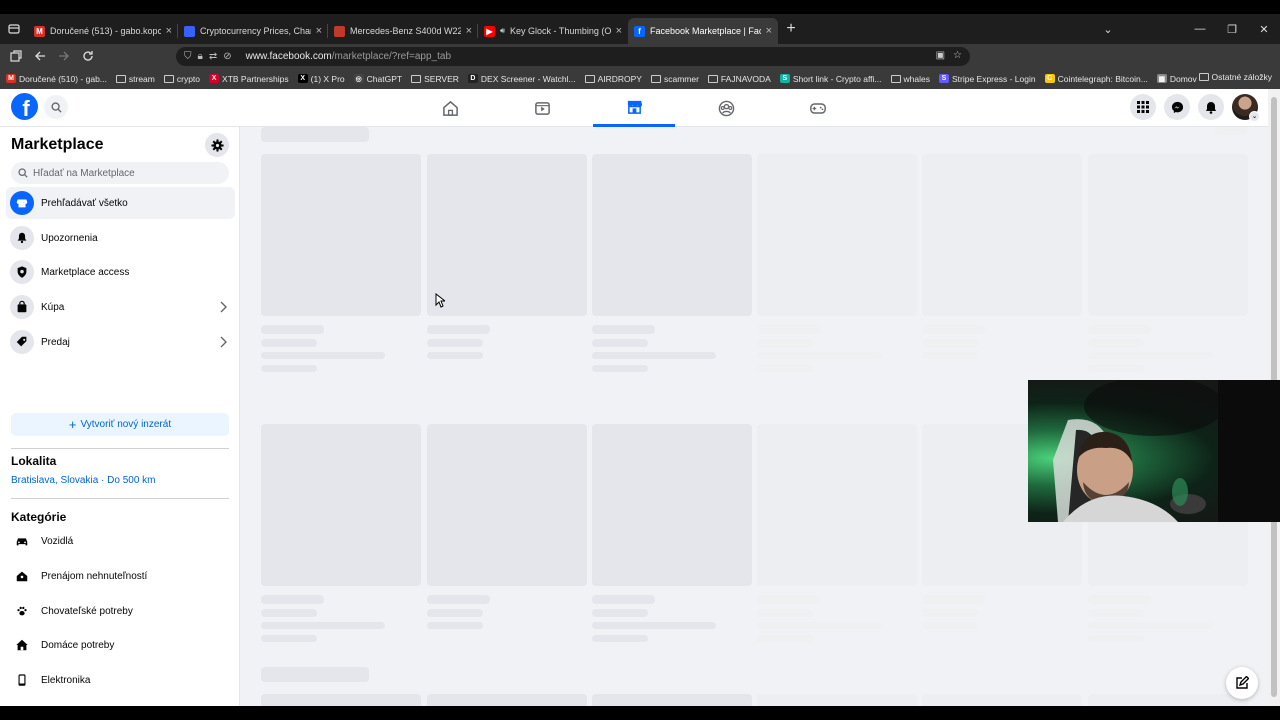 This screenshot has width=1280, height=720. I want to click on bookmark-item: X XTB Partnerships, so click(249, 79).